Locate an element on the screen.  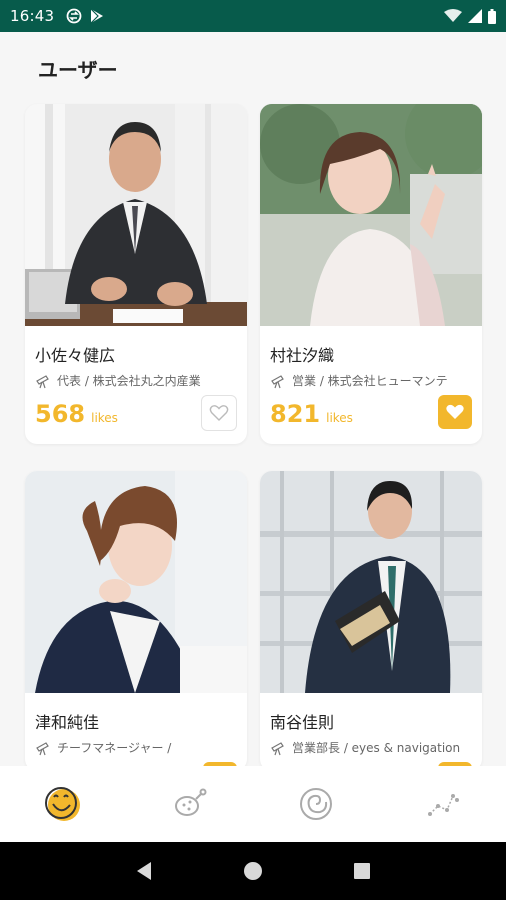
signal-icon is located at coordinates (475, 16).